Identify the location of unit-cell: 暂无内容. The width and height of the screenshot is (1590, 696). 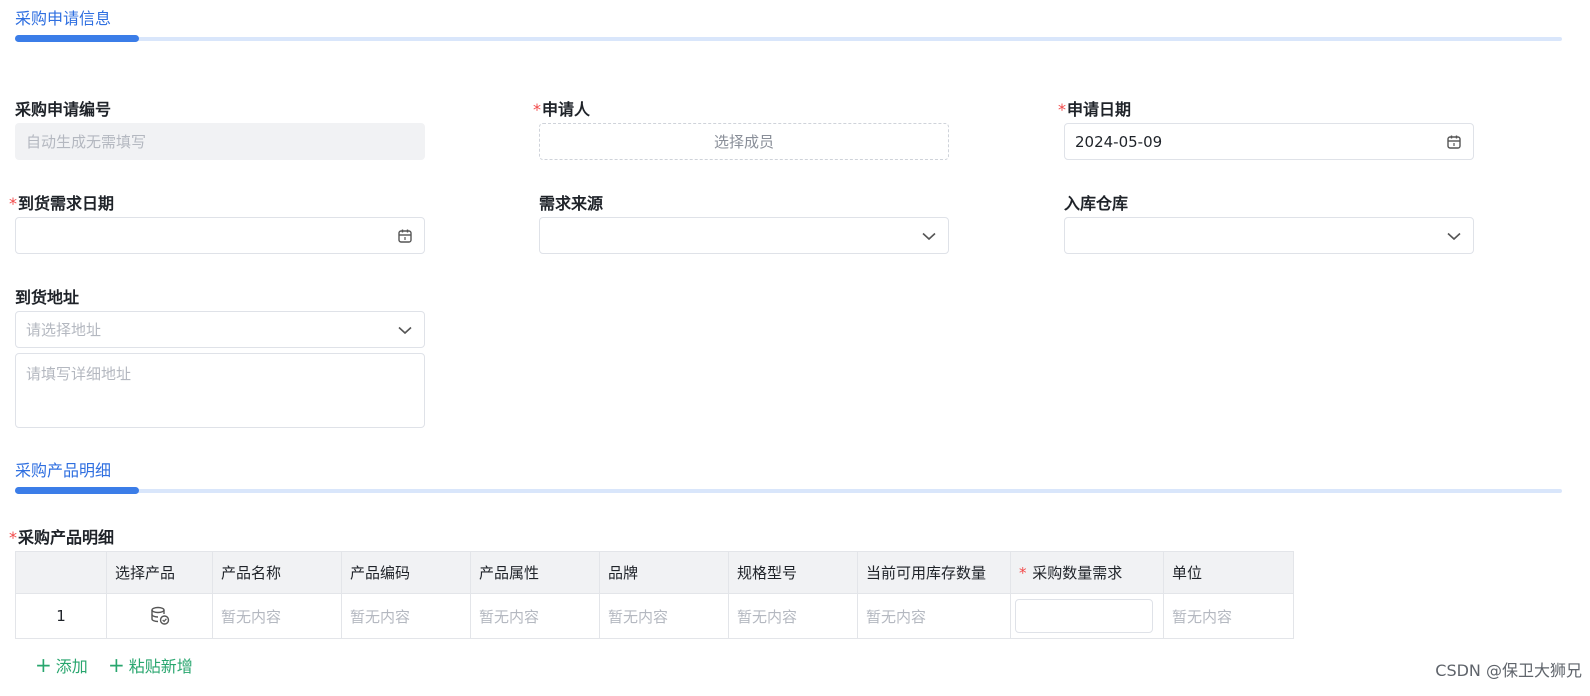
(1228, 616).